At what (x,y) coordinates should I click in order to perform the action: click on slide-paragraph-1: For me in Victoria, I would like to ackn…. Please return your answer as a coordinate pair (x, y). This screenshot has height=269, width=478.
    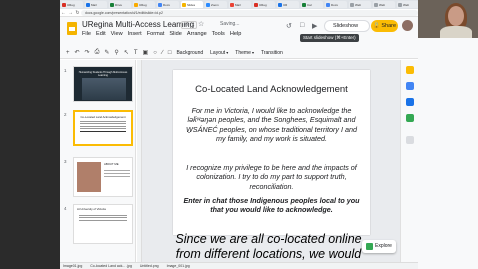
    Looking at the image, I should click on (271, 125).